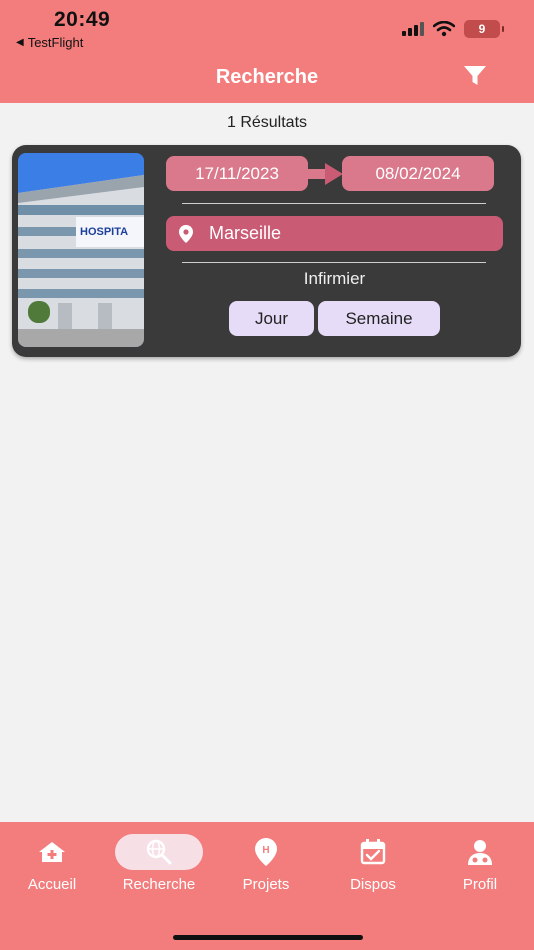 The width and height of the screenshot is (534, 950). I want to click on end-date-pill: 08/02/2024, so click(418, 173).